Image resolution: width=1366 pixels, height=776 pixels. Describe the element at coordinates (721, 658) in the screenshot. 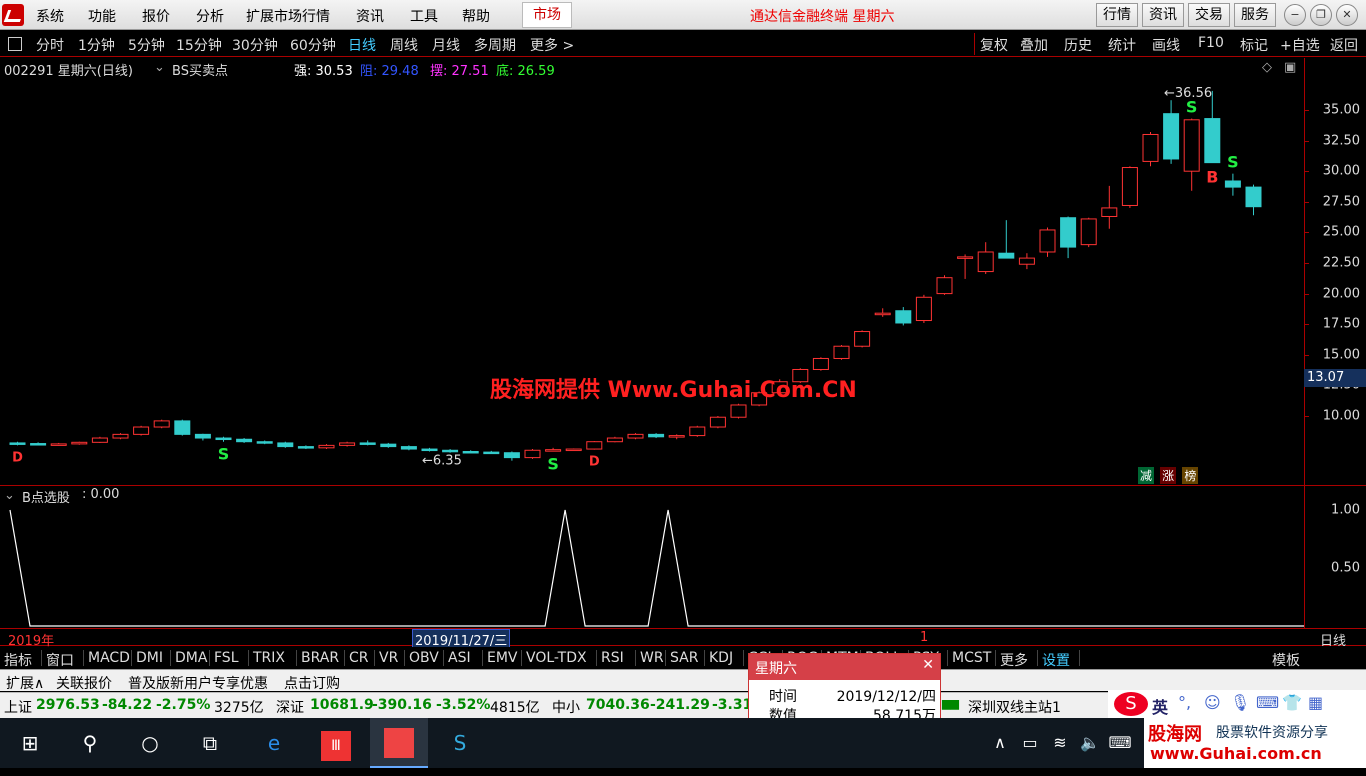

I see `indicator-tab: KDJ` at that location.